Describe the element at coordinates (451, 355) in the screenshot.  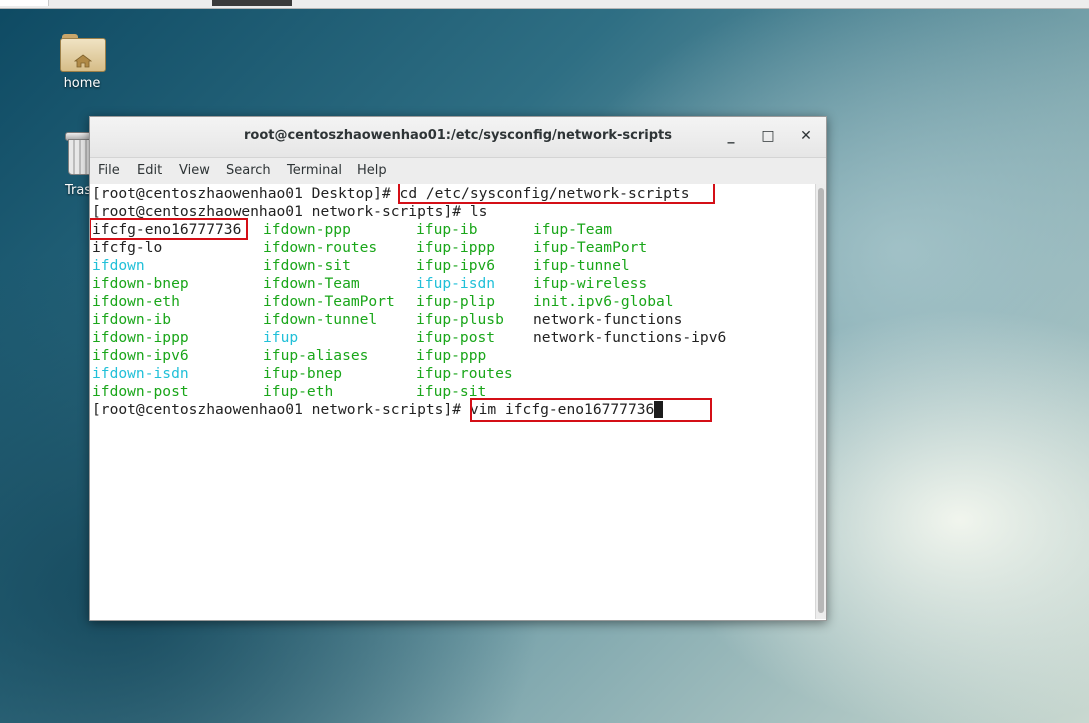
I see `ls-file-entry: ifup-ppp` at that location.